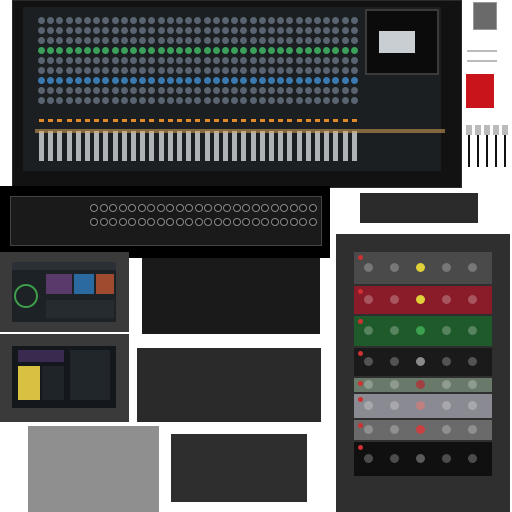  What do you see at coordinates (482, 56) in the screenshot?
I see `line-swatch` at bounding box center [482, 56].